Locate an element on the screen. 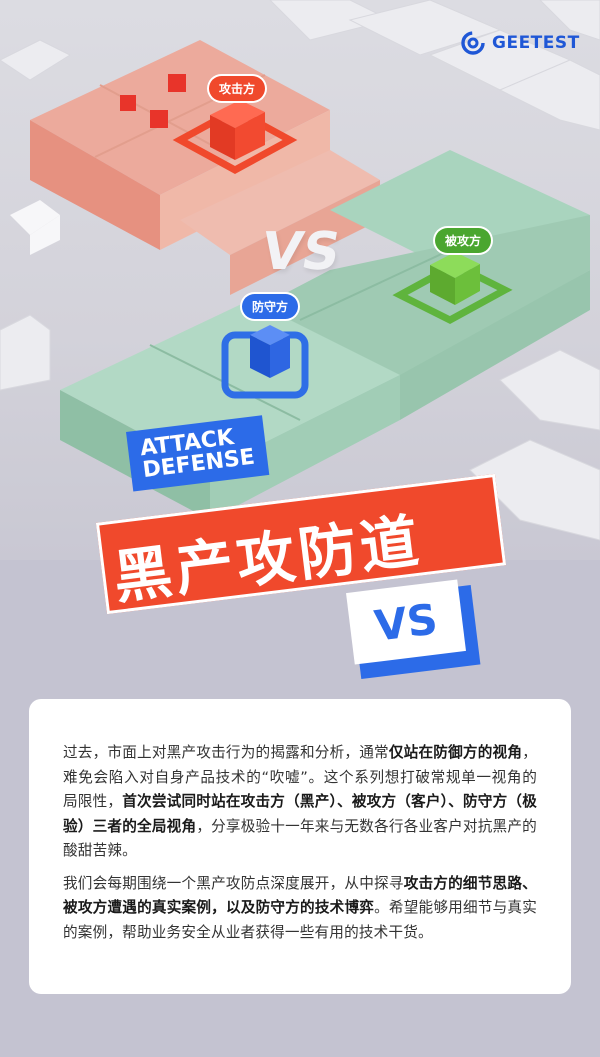  brand-logo: GEETEST is located at coordinates (520, 43).